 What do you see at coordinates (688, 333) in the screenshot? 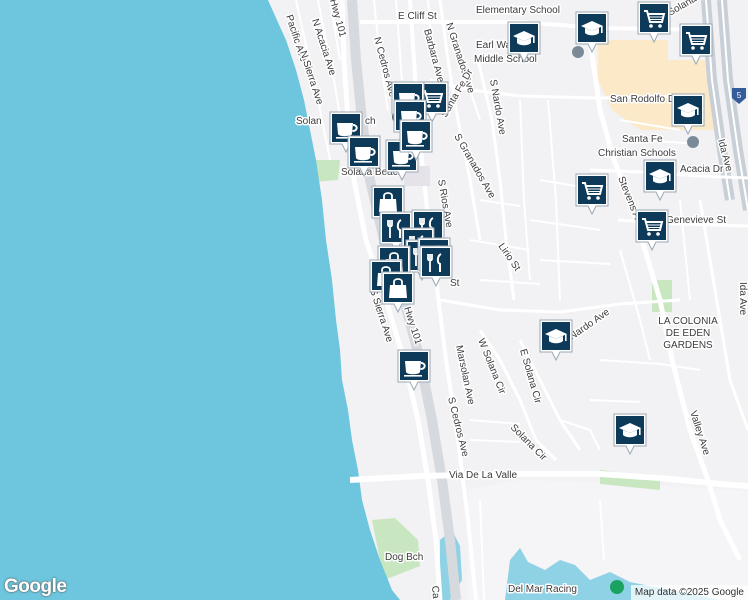
I see `label-la-colonia-2: DE EDEN` at bounding box center [688, 333].